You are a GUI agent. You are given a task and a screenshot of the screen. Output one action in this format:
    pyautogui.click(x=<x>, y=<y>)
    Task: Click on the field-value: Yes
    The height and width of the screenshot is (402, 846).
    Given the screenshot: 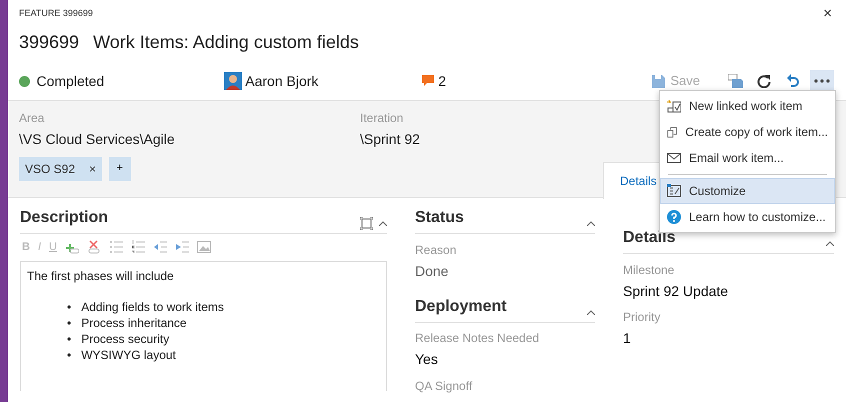 What is the action you would take?
    pyautogui.click(x=505, y=359)
    